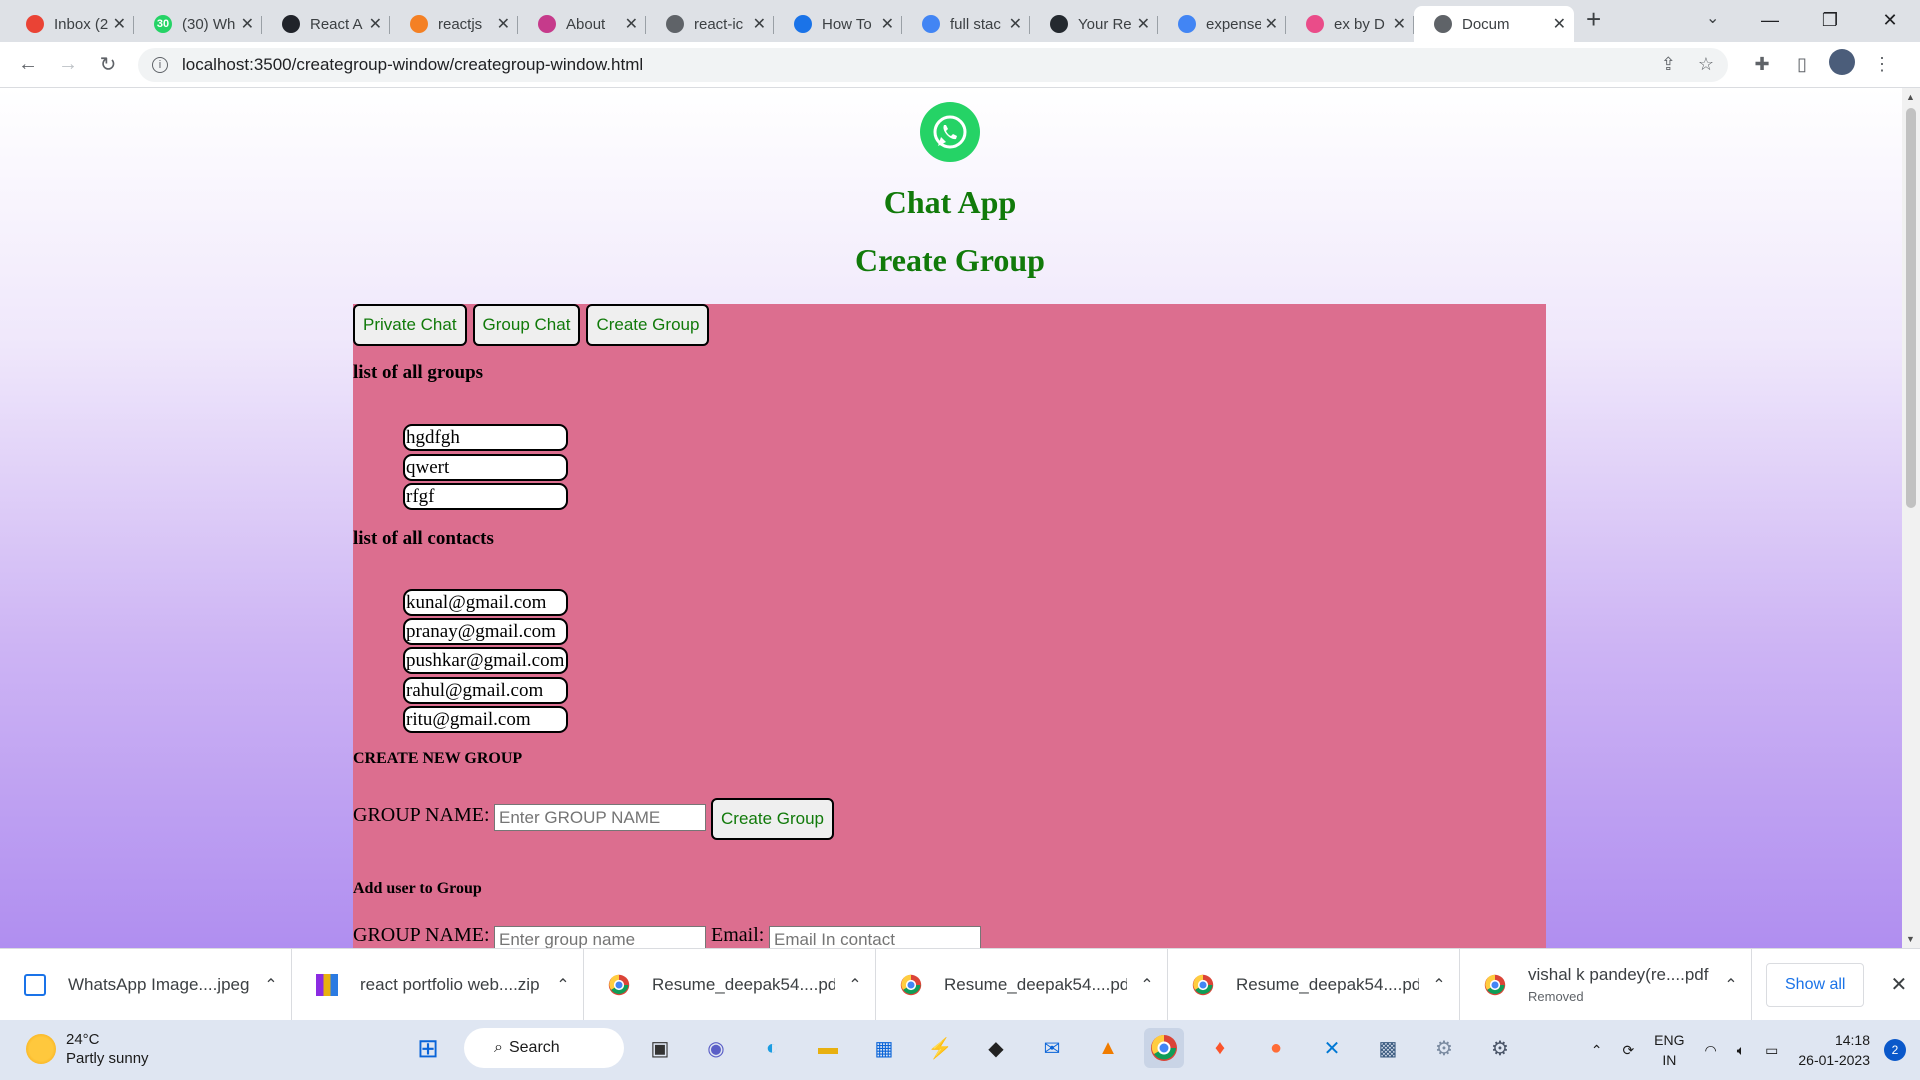 The image size is (1920, 1080). Describe the element at coordinates (1350, 24) in the screenshot. I see `browser-tab: ex by D ✕` at that location.